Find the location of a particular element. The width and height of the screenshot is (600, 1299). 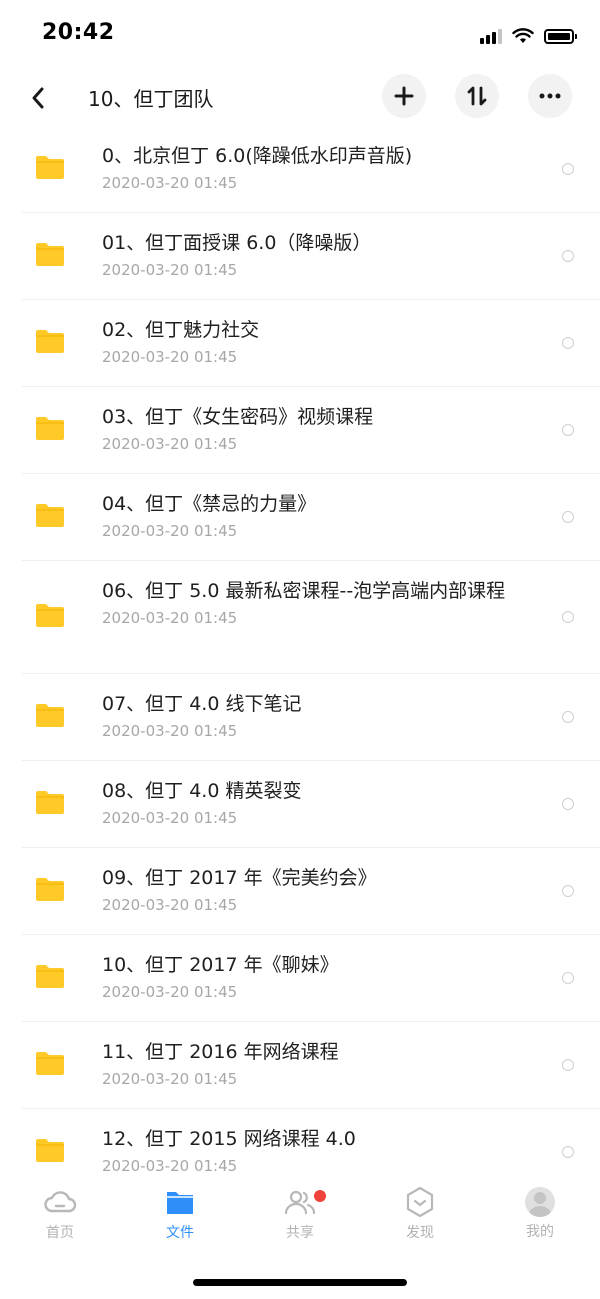

add-button is located at coordinates (404, 96).